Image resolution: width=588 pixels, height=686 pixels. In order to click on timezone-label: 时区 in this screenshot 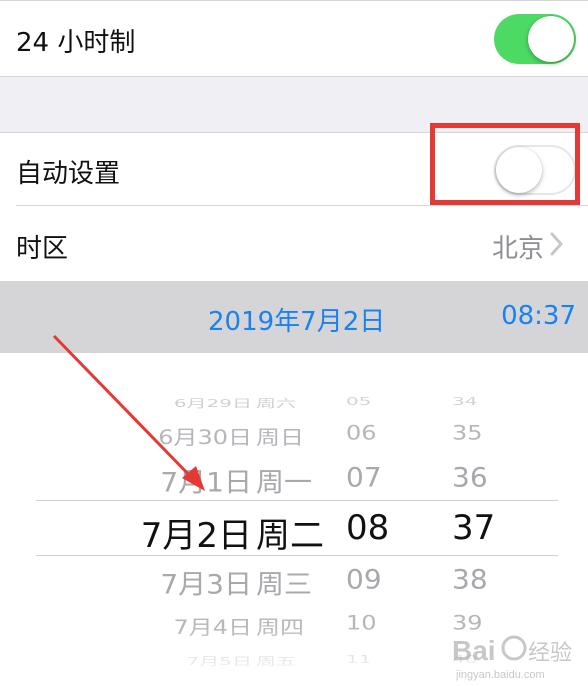, I will do `click(42, 249)`.